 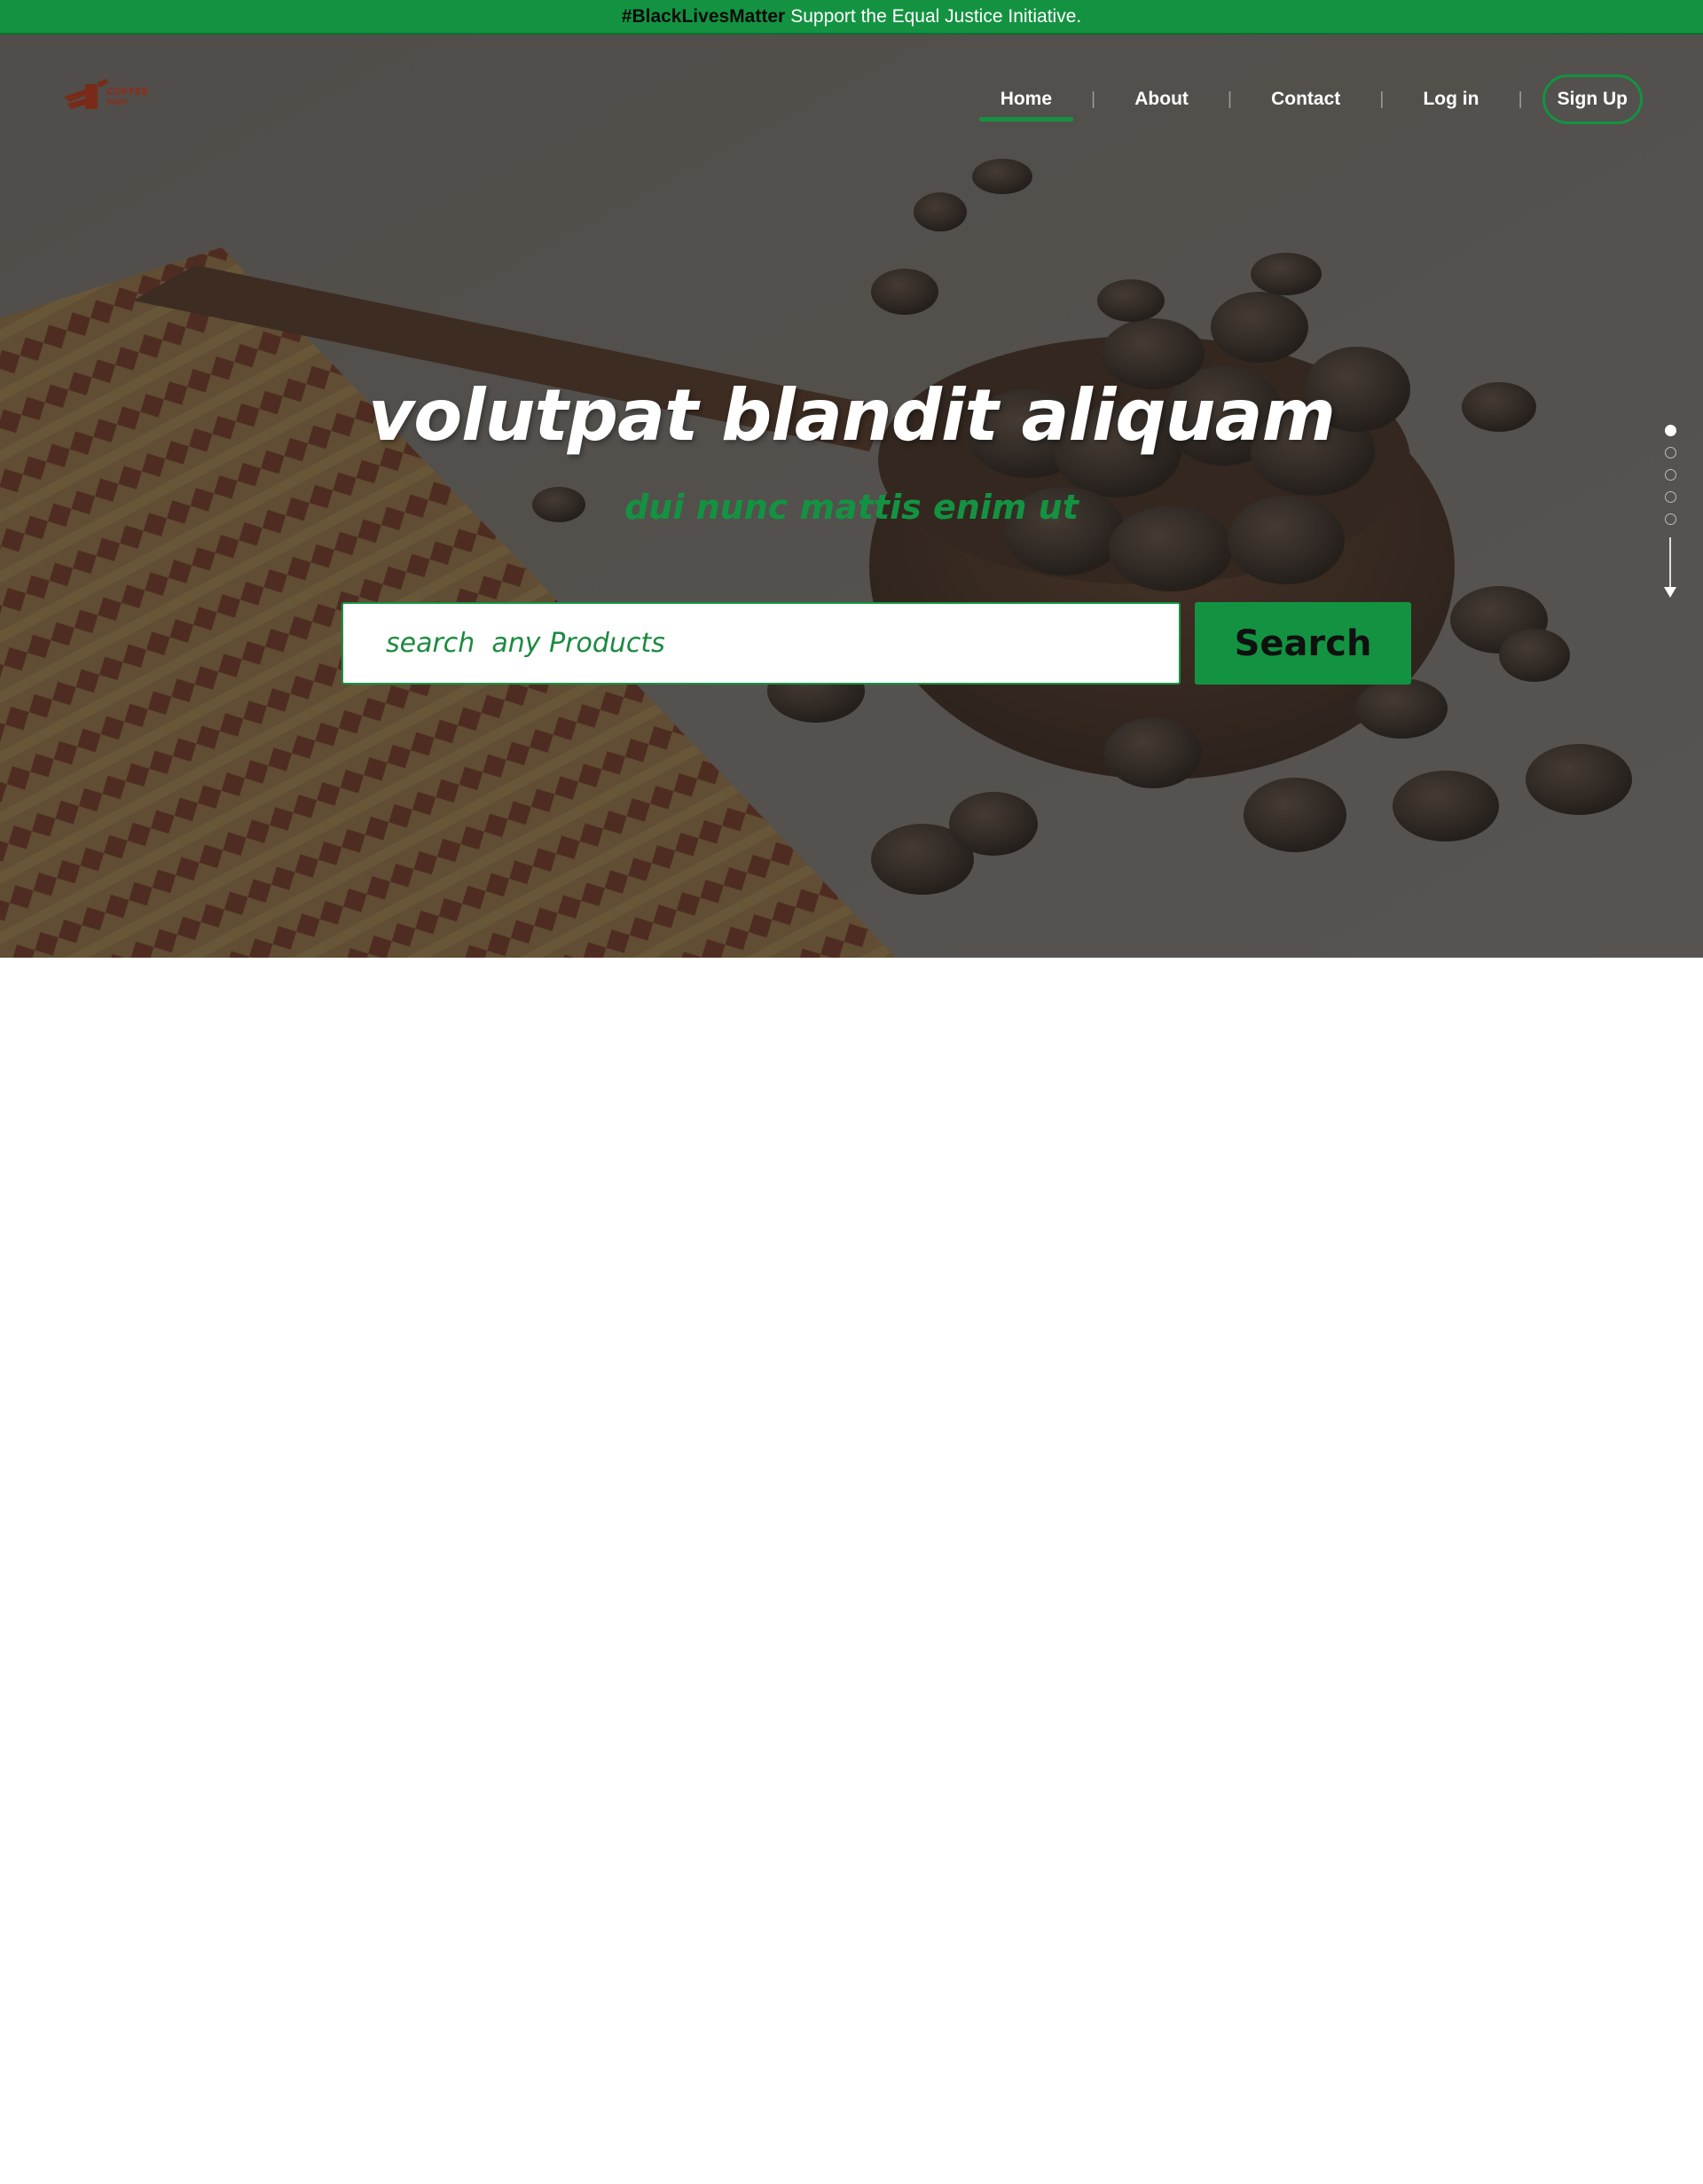 I want to click on scroll-indicator-line, so click(x=1670, y=563).